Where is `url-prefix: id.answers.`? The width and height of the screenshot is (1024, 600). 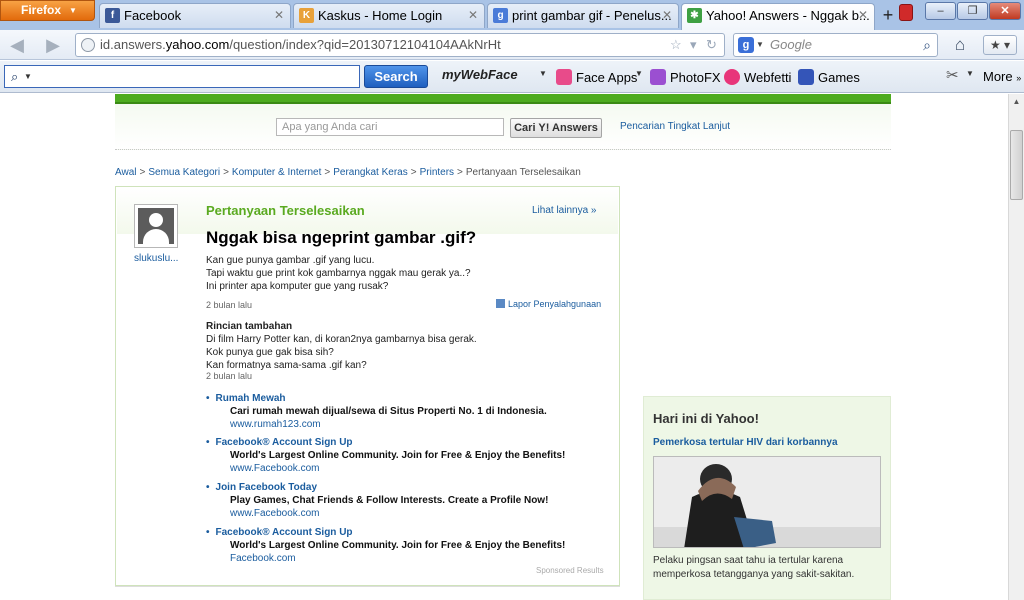
url-prefix: id.answers. is located at coordinates (133, 44).